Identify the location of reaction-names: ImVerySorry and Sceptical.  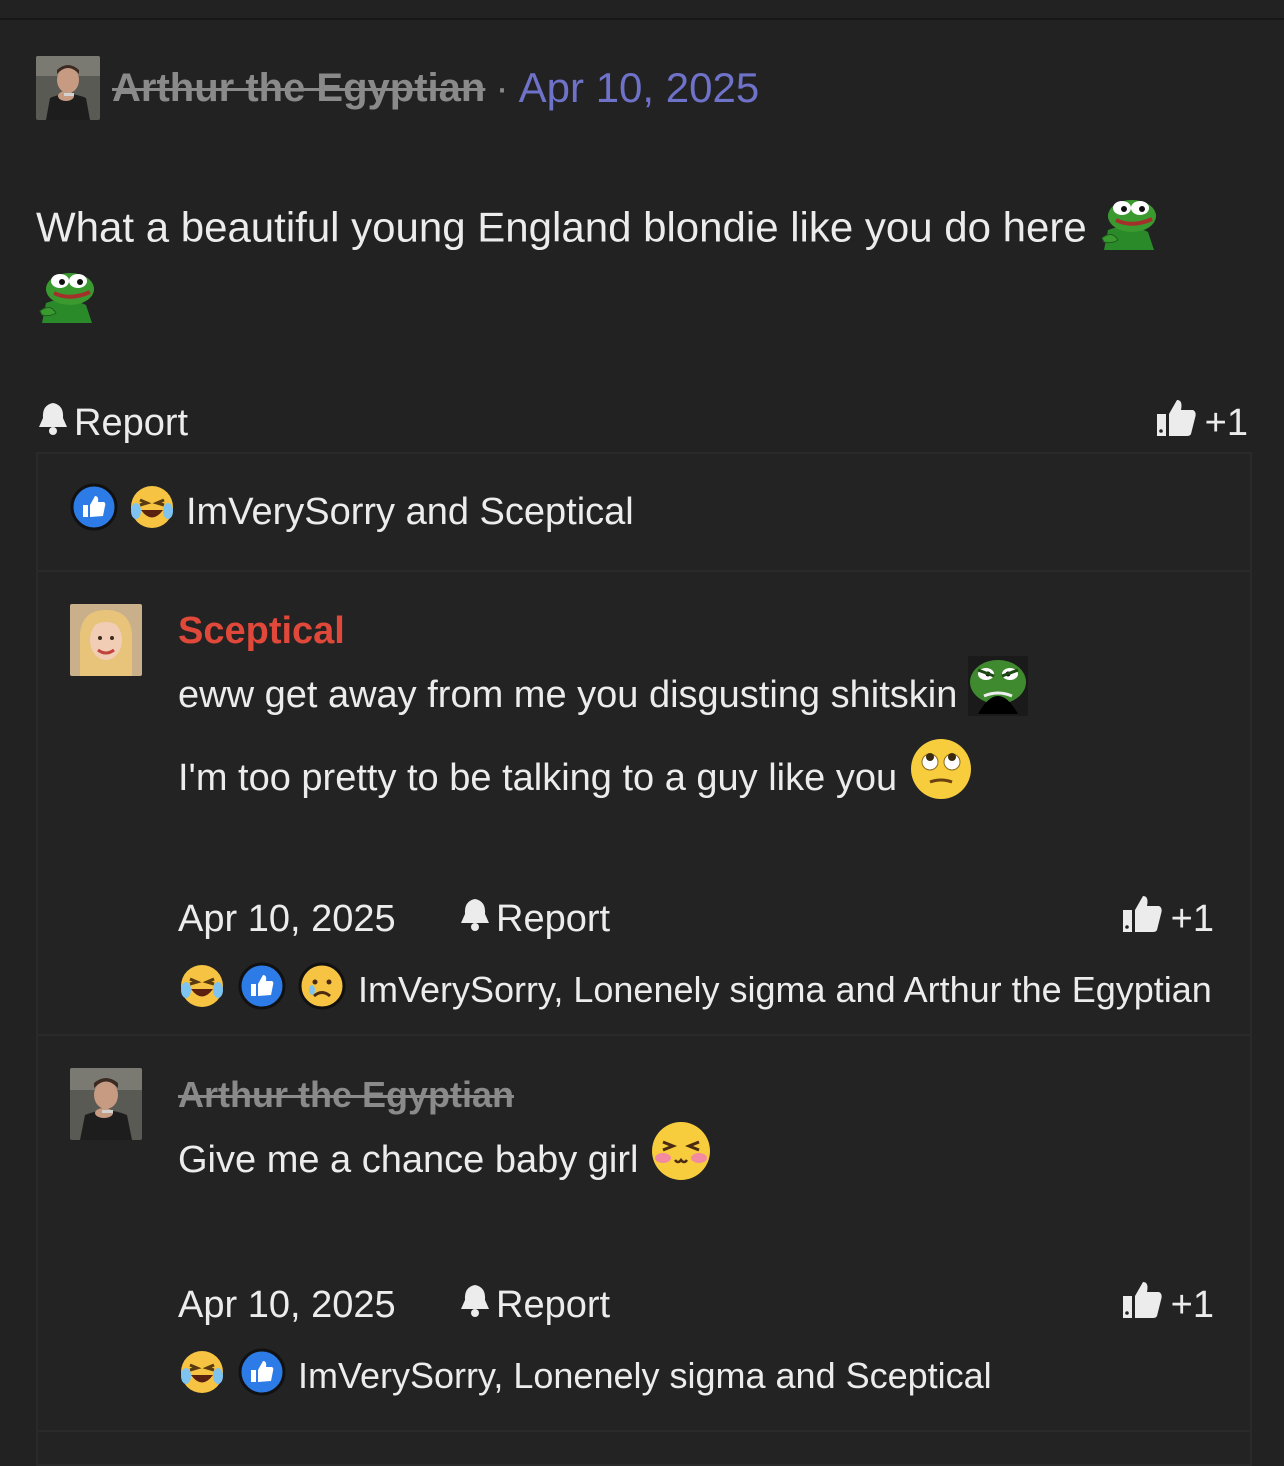
(410, 511).